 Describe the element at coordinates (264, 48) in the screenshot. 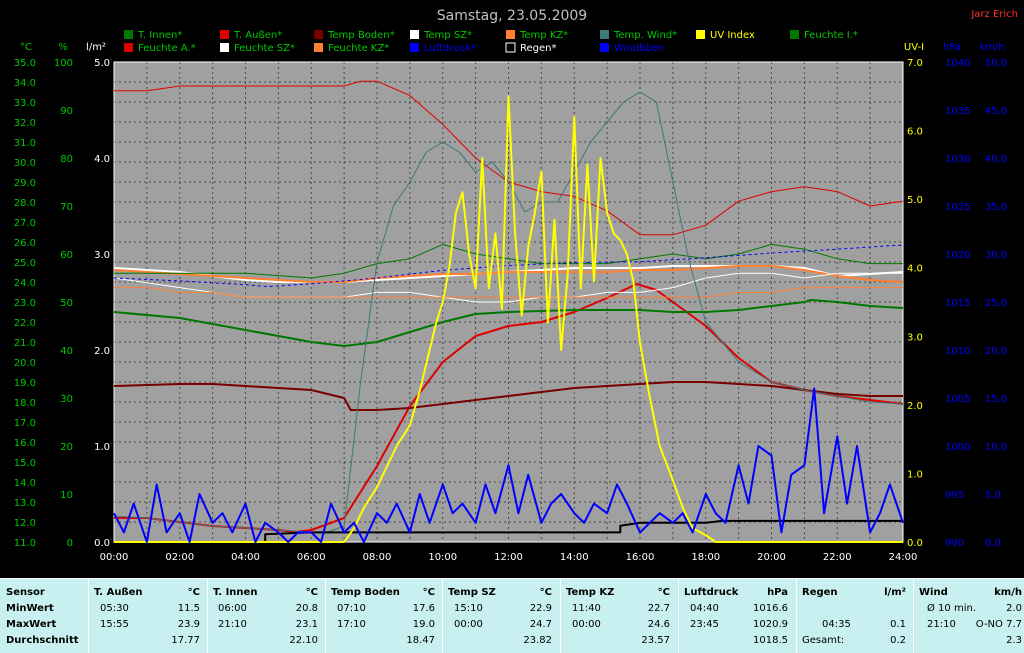

I see `legend-label: Feuchte SZ*` at that location.